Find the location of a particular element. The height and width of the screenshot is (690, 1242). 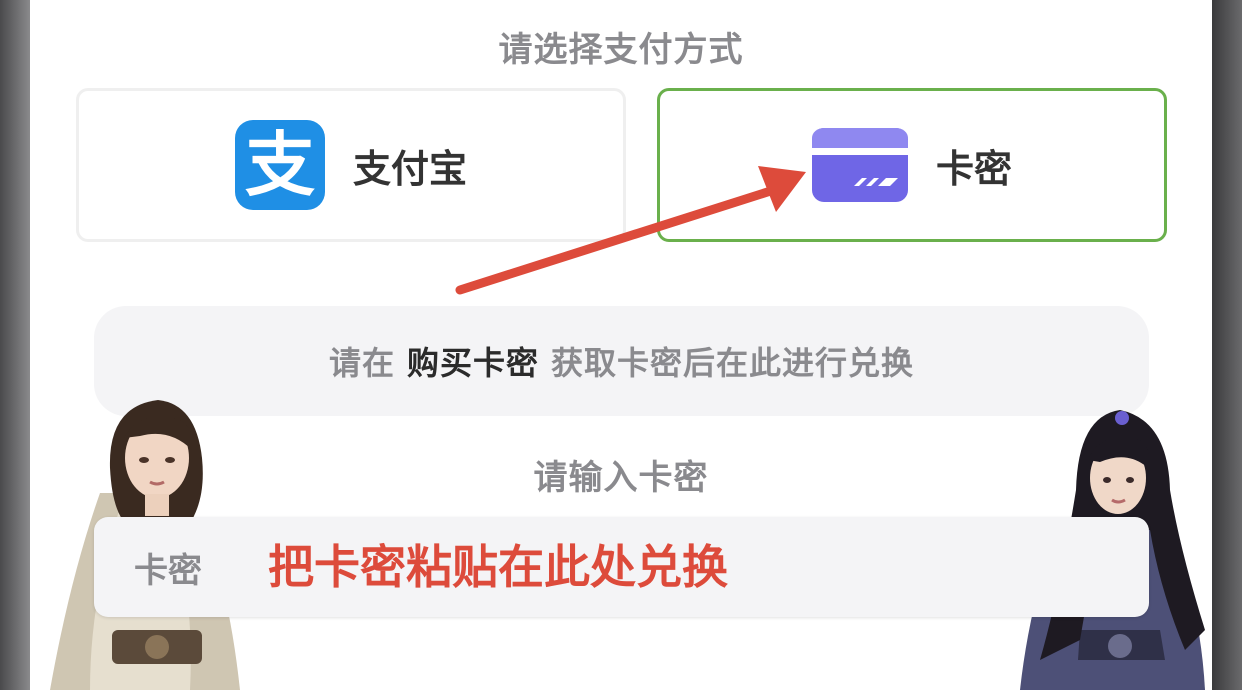

alipay-option: 支 支付宝 is located at coordinates (351, 165).